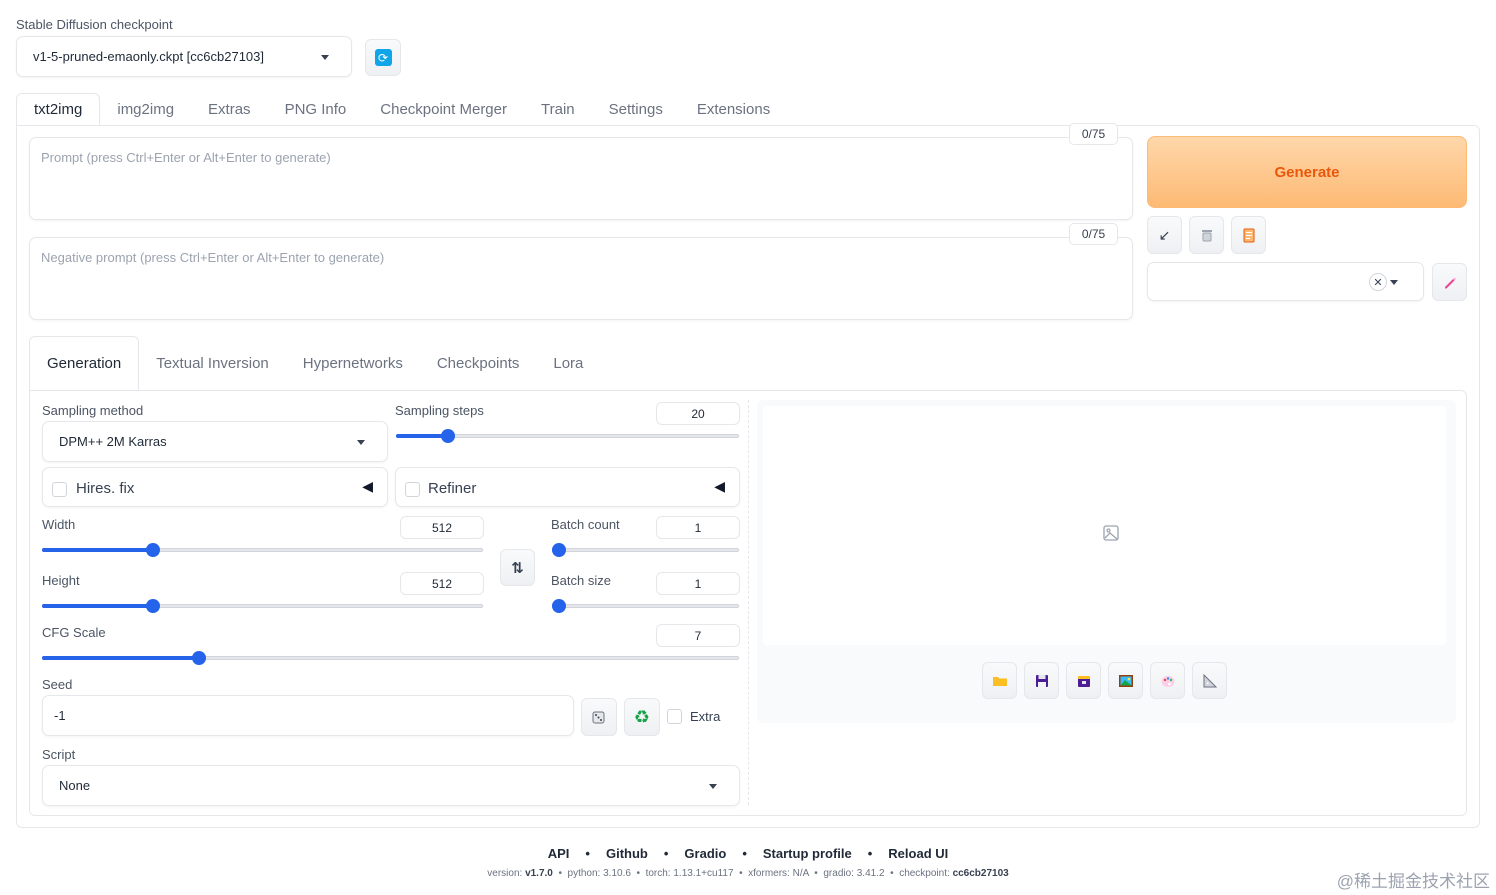 The image size is (1496, 895). What do you see at coordinates (113, 441) in the screenshot?
I see `sampling-method-value: DPM++ 2M Karras` at bounding box center [113, 441].